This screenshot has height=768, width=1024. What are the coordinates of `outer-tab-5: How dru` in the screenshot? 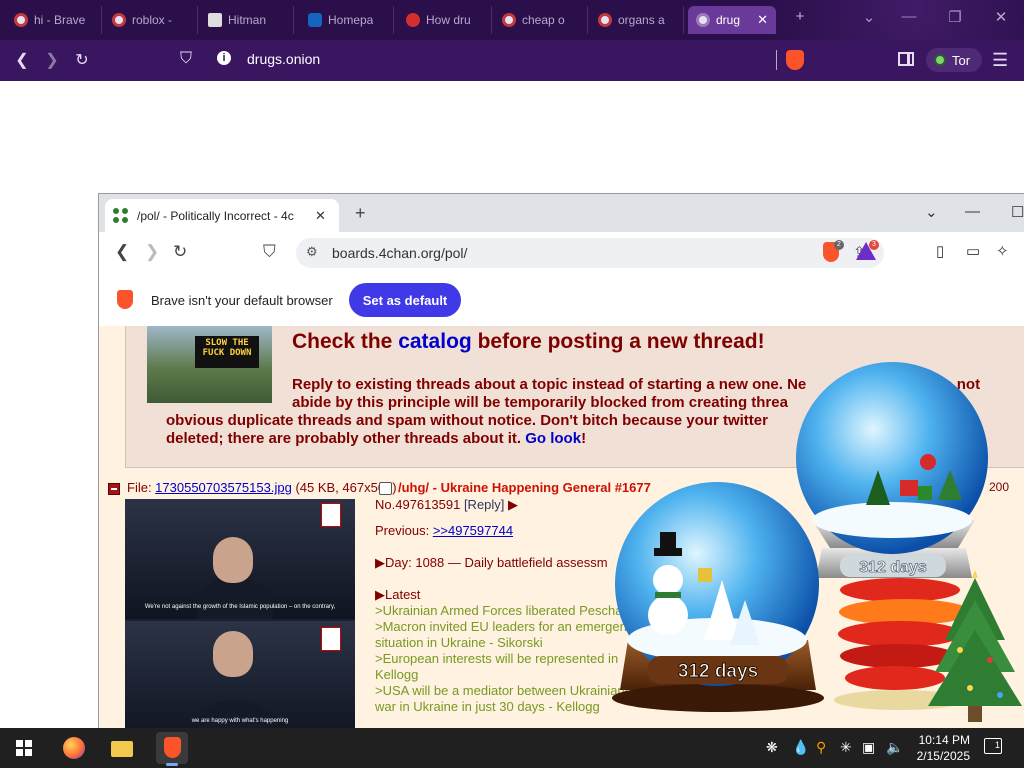 It's located at (445, 20).